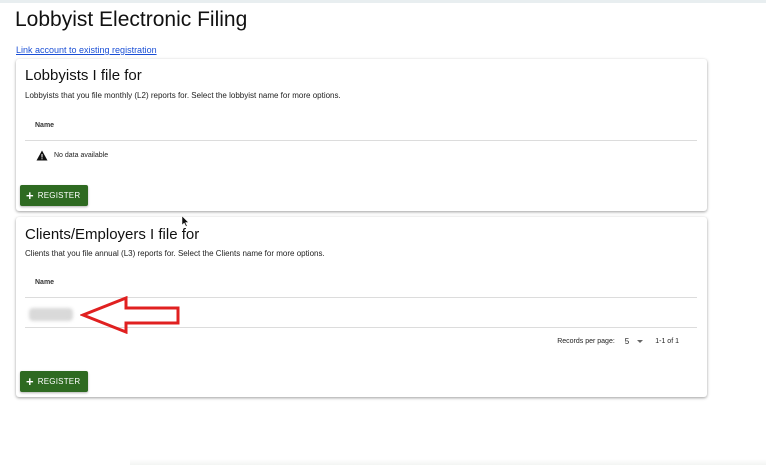 The height and width of the screenshot is (465, 766). Describe the element at coordinates (186, 221) in the screenshot. I see `mouse-cursor-icon` at that location.